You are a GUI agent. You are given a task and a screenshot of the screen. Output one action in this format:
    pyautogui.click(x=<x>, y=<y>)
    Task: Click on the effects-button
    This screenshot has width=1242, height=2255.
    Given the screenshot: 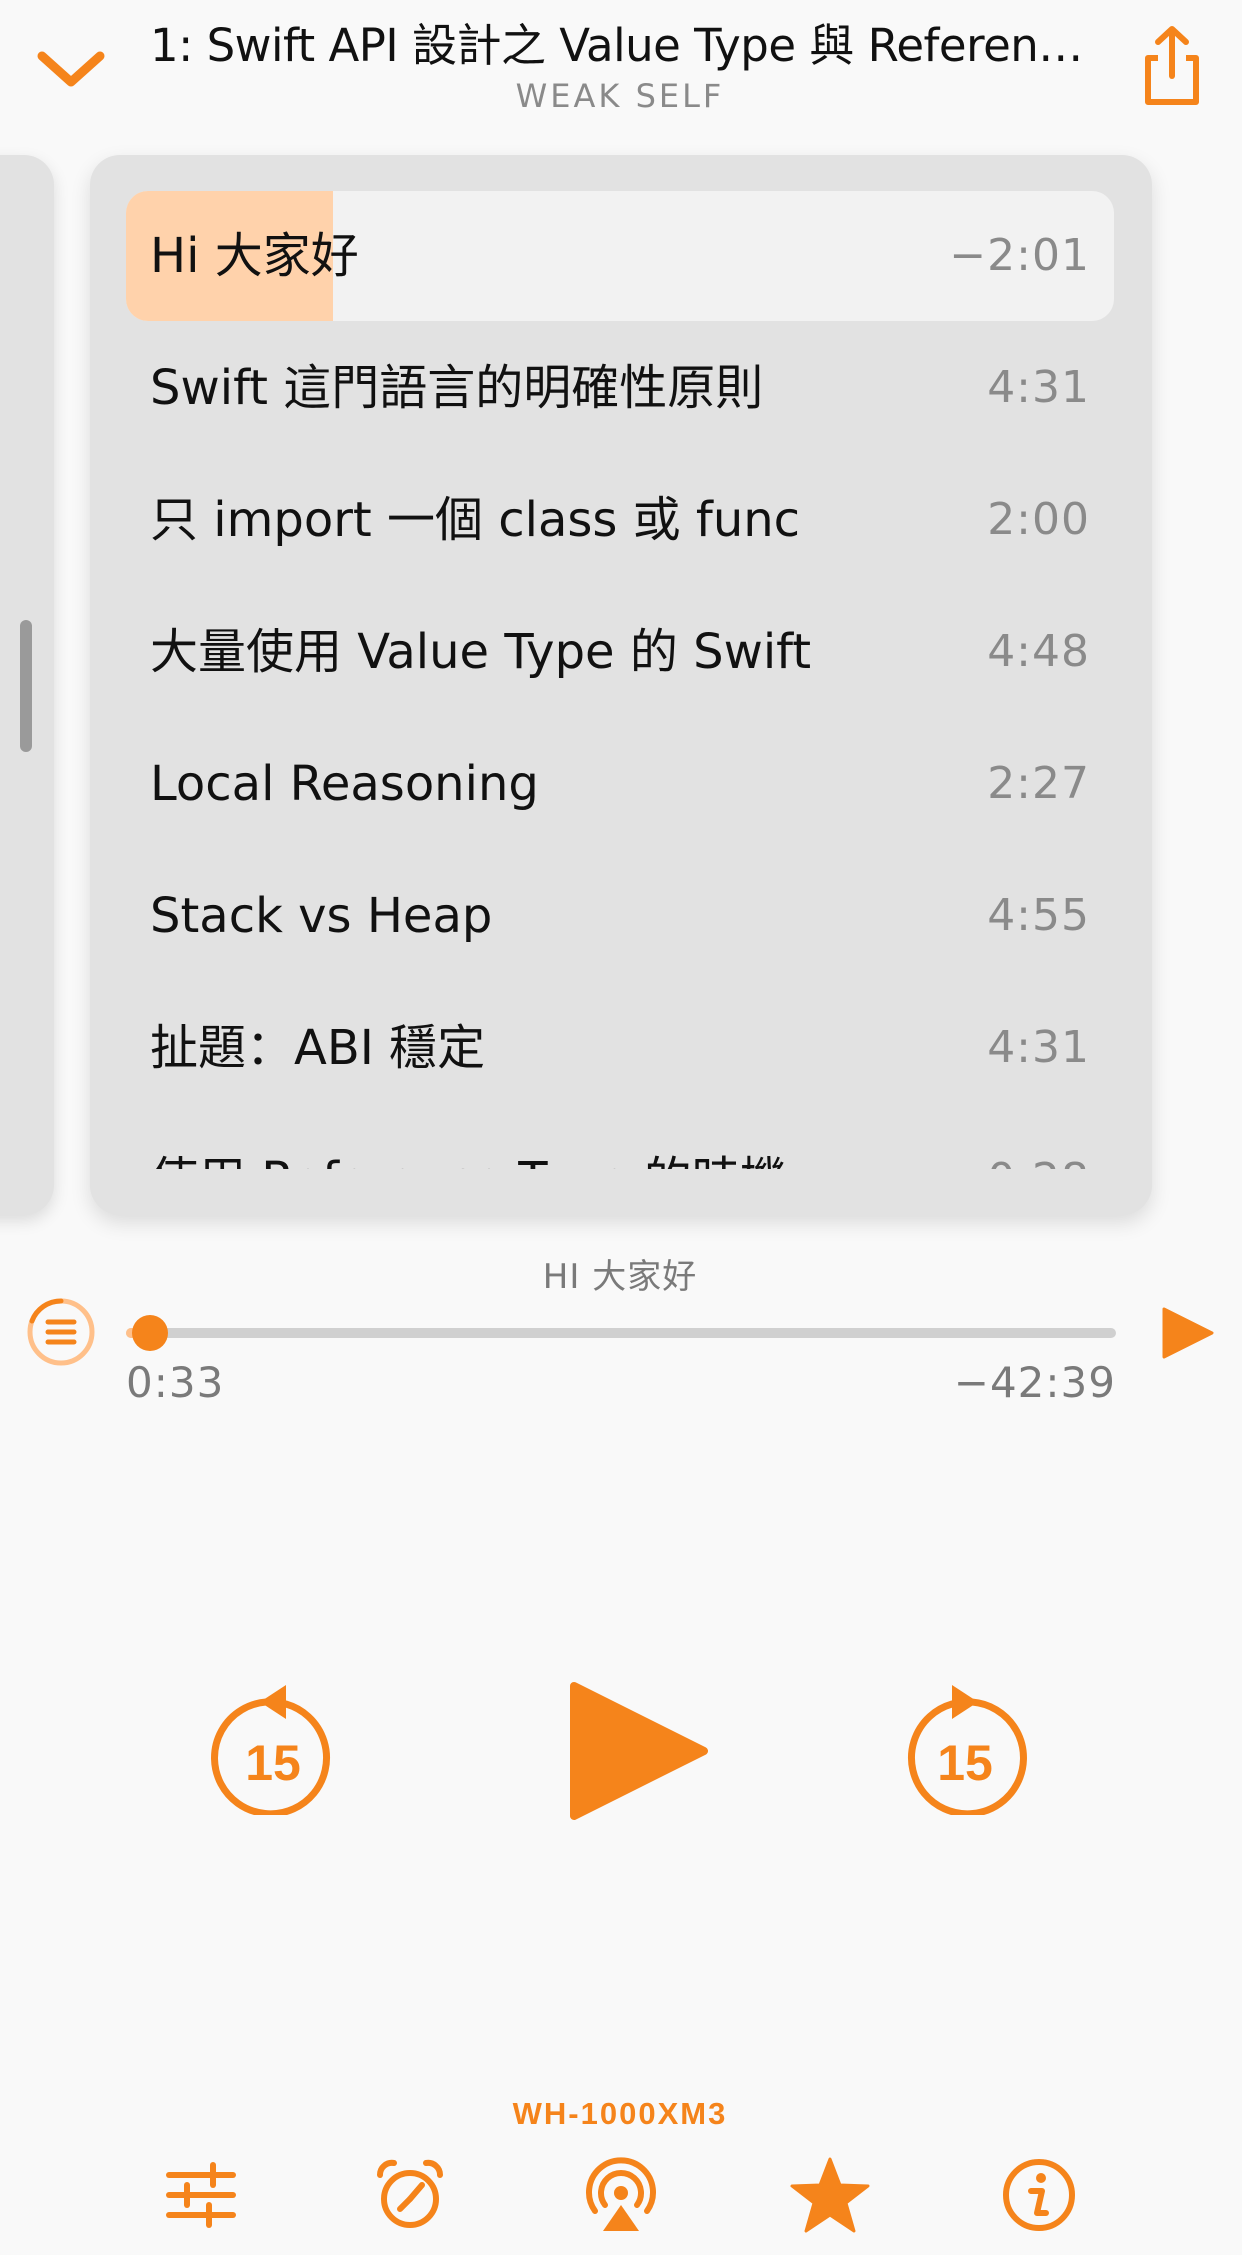 What is the action you would take?
    pyautogui.click(x=201, y=2195)
    